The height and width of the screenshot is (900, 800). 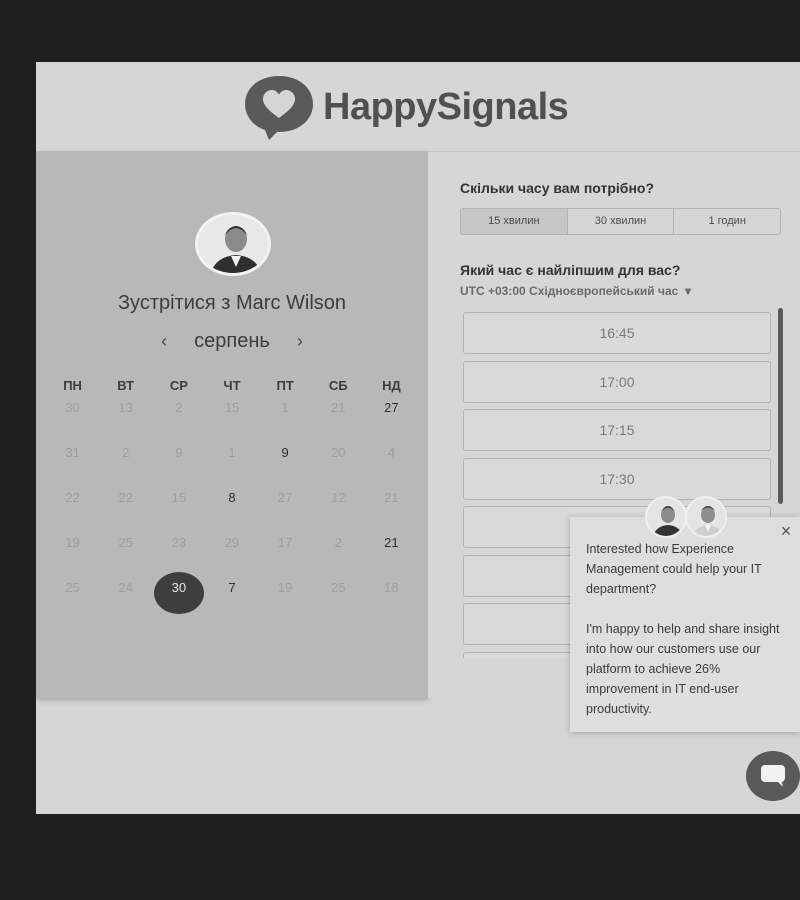 I want to click on calendar-day: 20, so click(x=338, y=459).